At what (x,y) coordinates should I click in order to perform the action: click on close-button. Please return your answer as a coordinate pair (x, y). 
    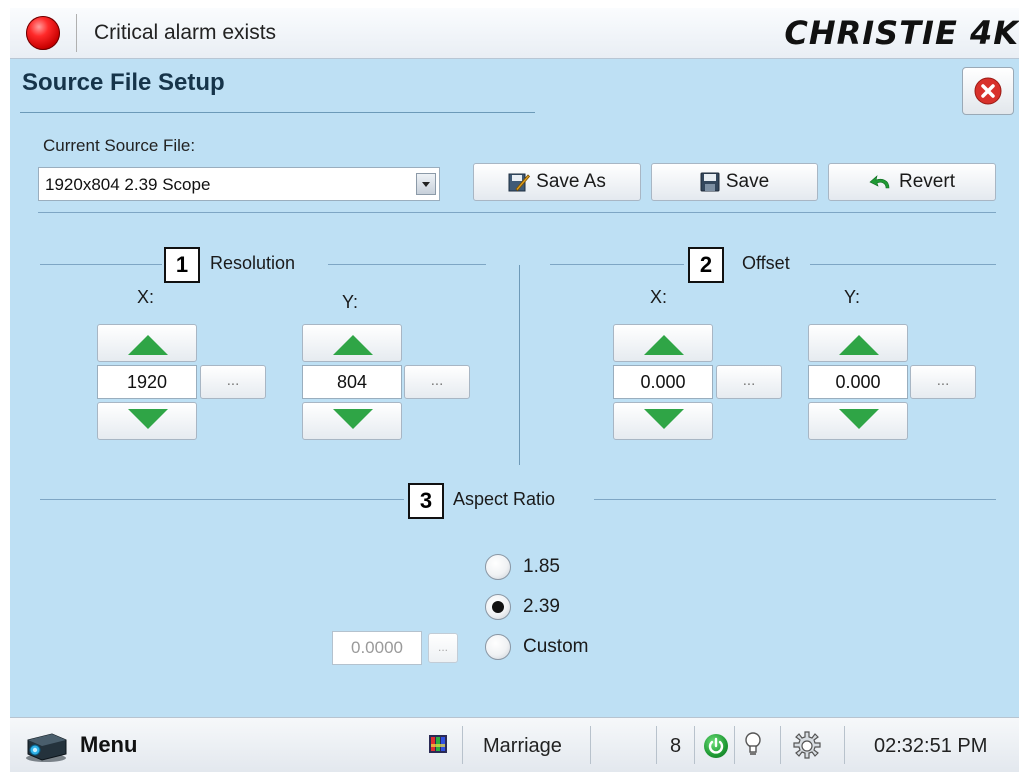
    Looking at the image, I should click on (988, 91).